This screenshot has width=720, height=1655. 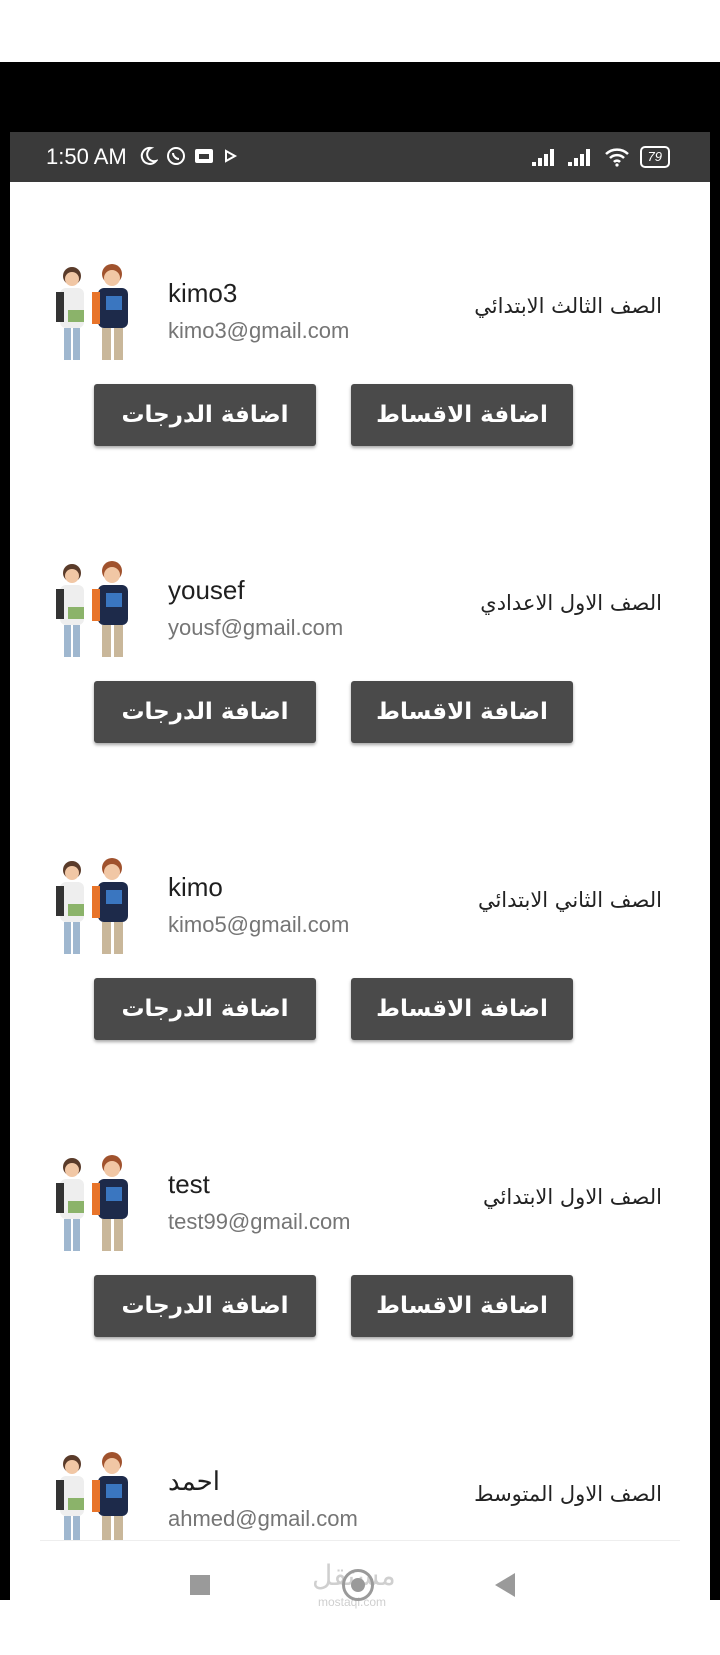 I want to click on home-icon, so click(x=358, y=1585).